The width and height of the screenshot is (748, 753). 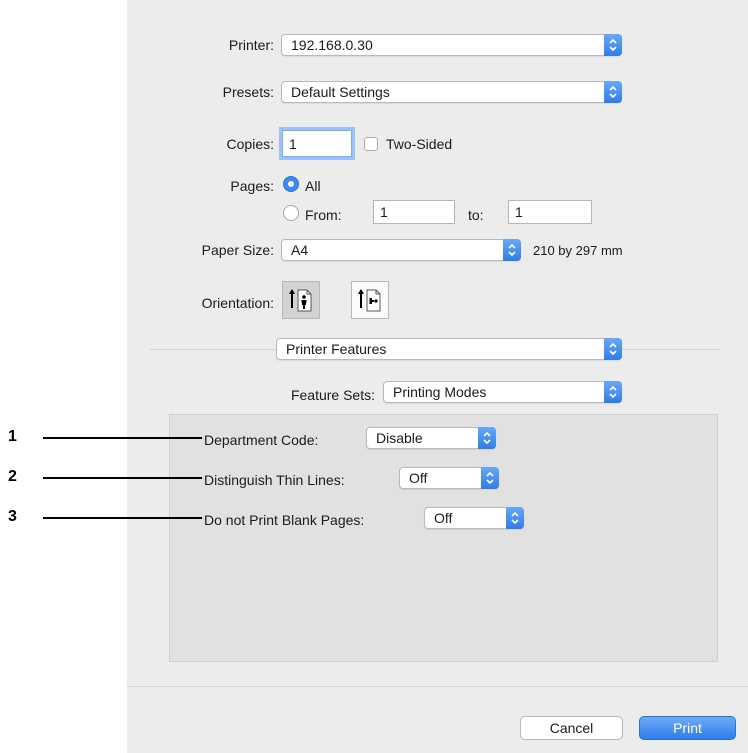 What do you see at coordinates (399, 438) in the screenshot?
I see `department-code-value: Disable` at bounding box center [399, 438].